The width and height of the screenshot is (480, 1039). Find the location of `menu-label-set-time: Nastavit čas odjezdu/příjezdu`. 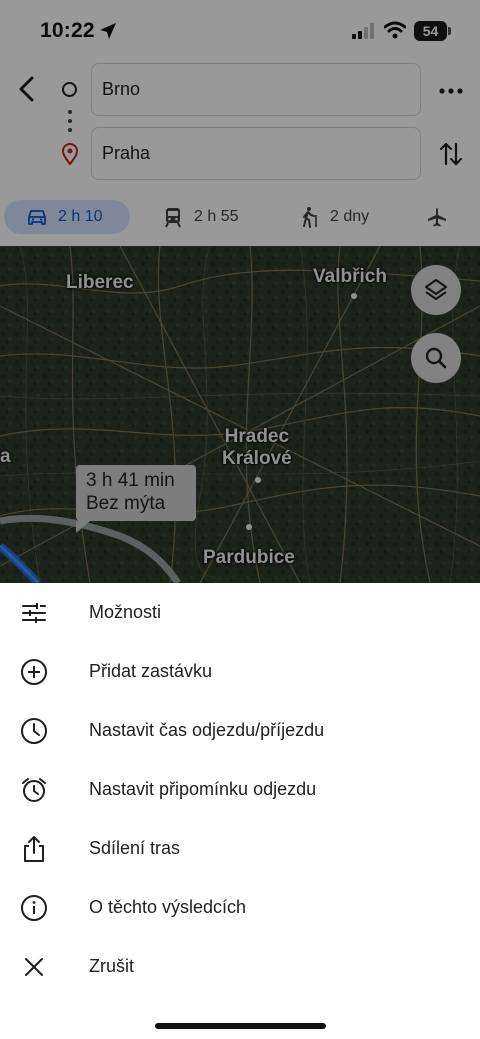

menu-label-set-time: Nastavit čas odjezdu/příjezdu is located at coordinates (207, 730).